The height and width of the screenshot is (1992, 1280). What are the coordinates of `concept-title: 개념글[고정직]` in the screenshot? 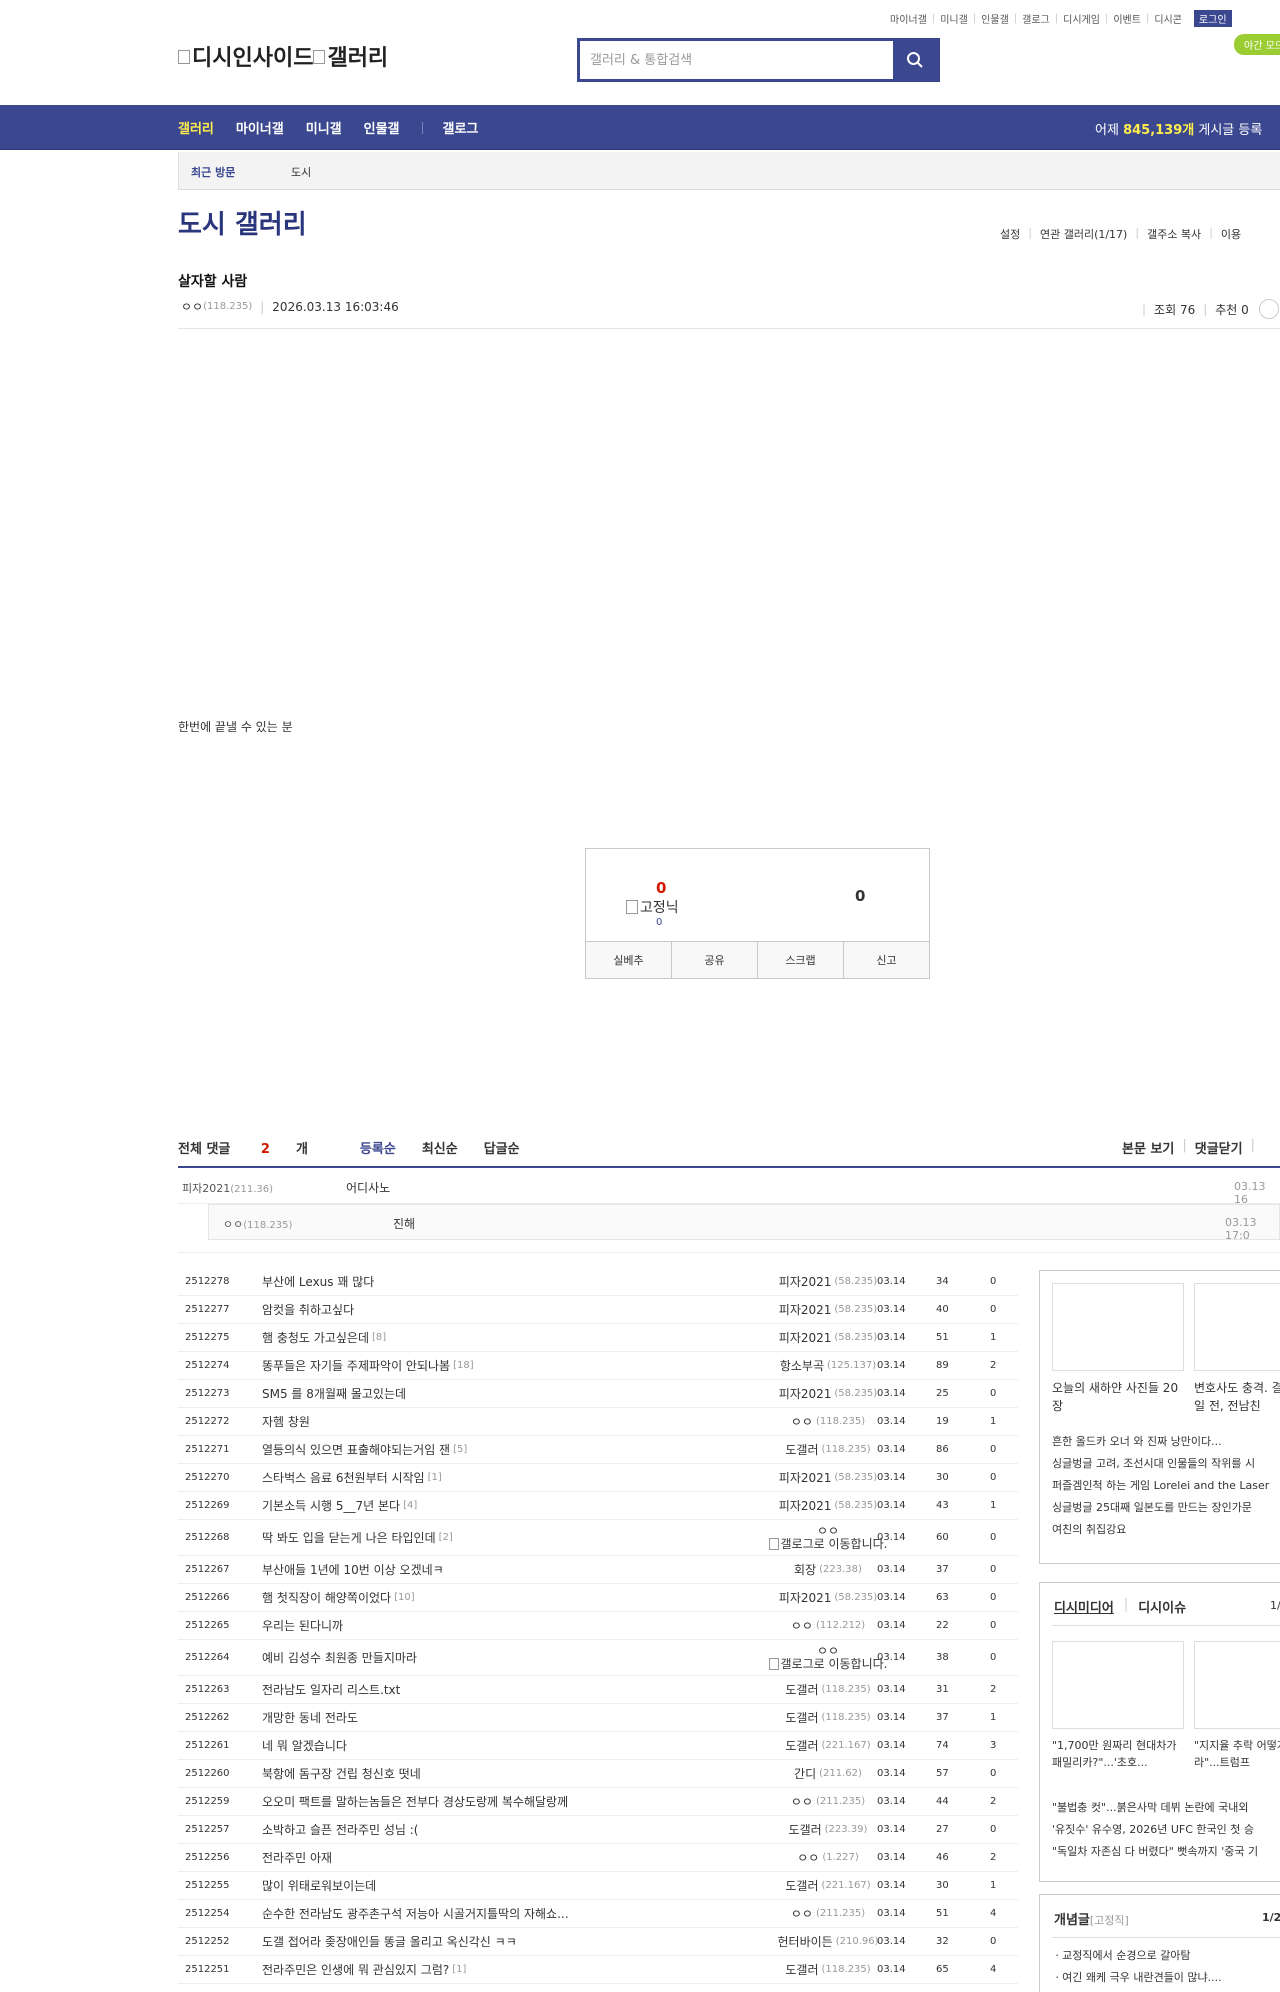 It's located at (1091, 1918).